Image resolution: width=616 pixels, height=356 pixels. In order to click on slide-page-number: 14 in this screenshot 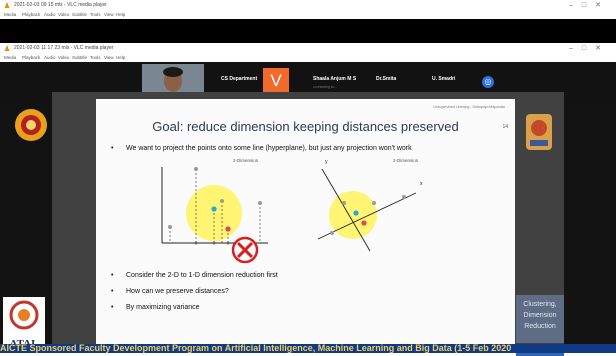, I will do `click(505, 127)`.